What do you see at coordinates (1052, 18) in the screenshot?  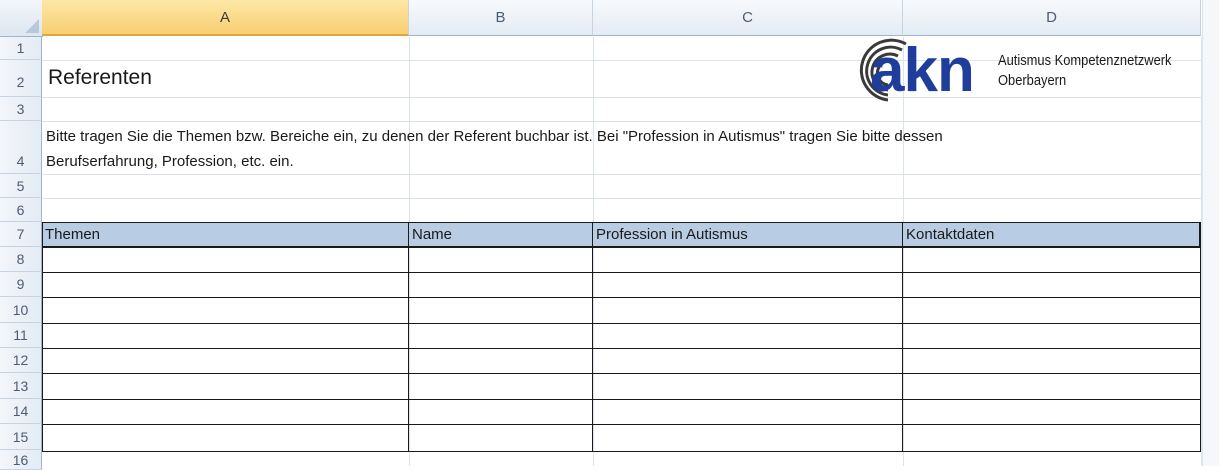 I see `column-header-d: D` at bounding box center [1052, 18].